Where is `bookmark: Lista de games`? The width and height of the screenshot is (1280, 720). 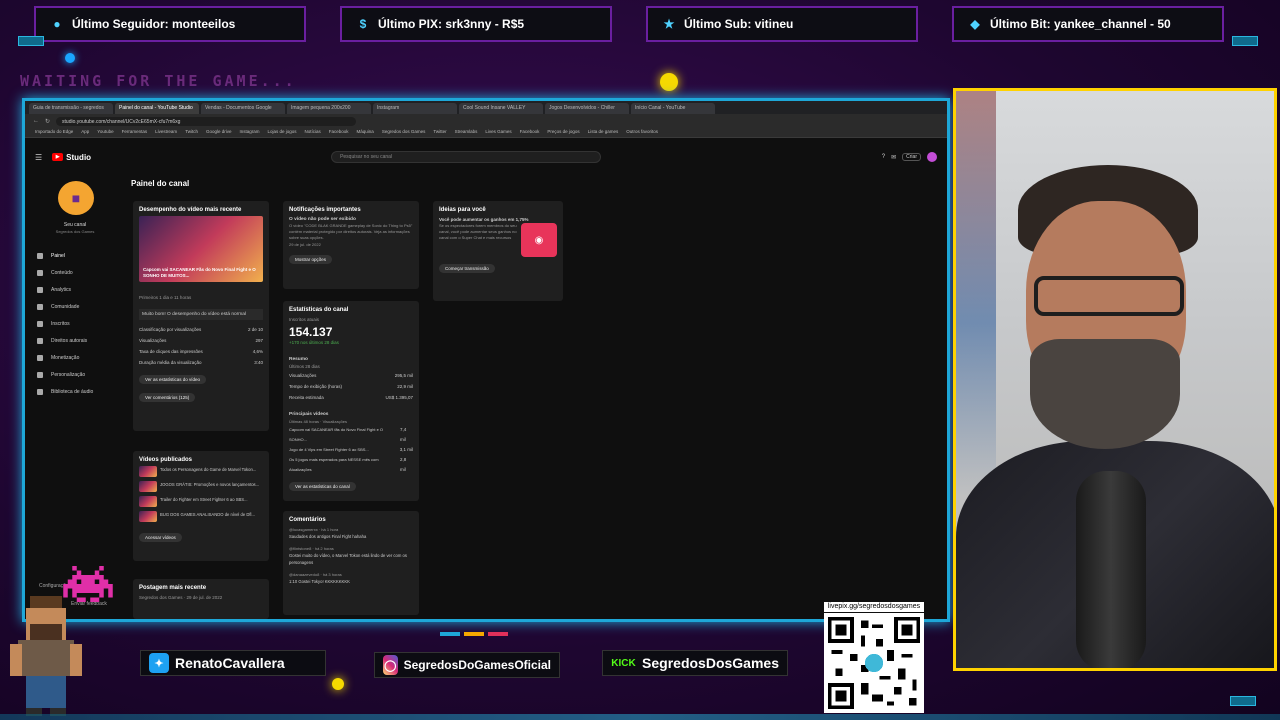
bookmark: Lista de games is located at coordinates (603, 132).